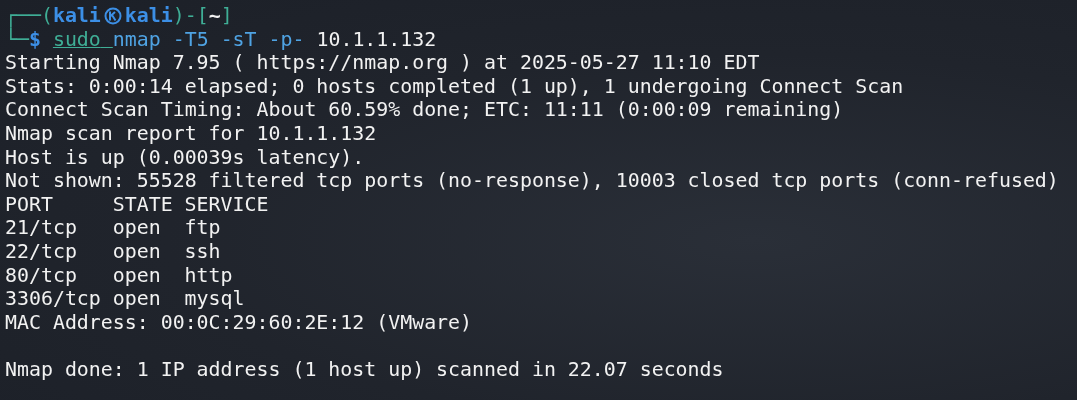 This screenshot has height=400, width=1077. What do you see at coordinates (382, 63) in the screenshot?
I see `output-line: Starting Nmap 7.95 ( https://nmap.org ) at 2025-05-27 11:10 EDT` at bounding box center [382, 63].